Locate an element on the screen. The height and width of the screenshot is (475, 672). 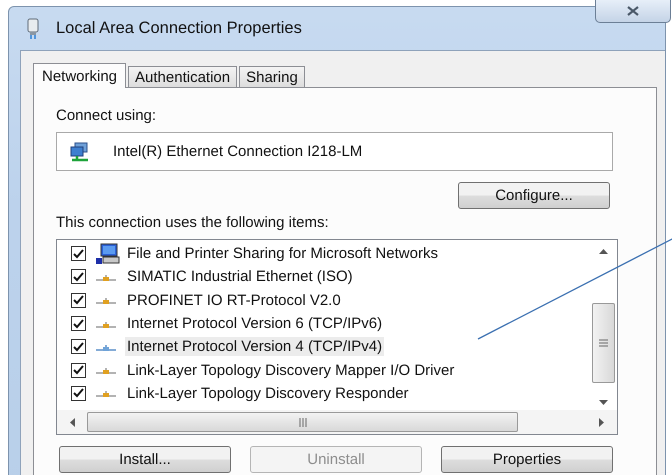
horizontal-scrollbar is located at coordinates (337, 422).